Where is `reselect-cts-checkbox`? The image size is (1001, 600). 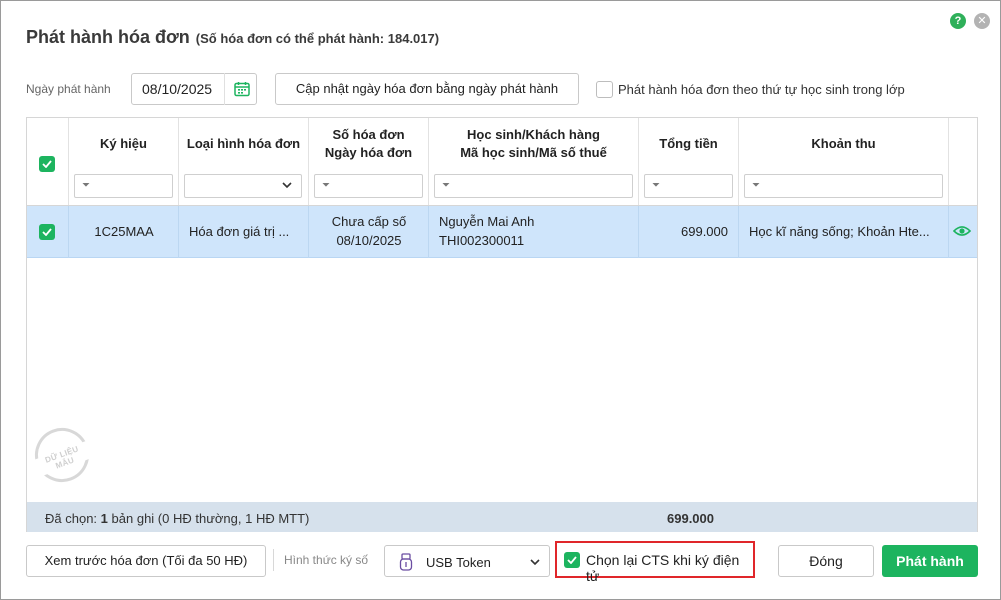
reselect-cts-checkbox is located at coordinates (572, 560).